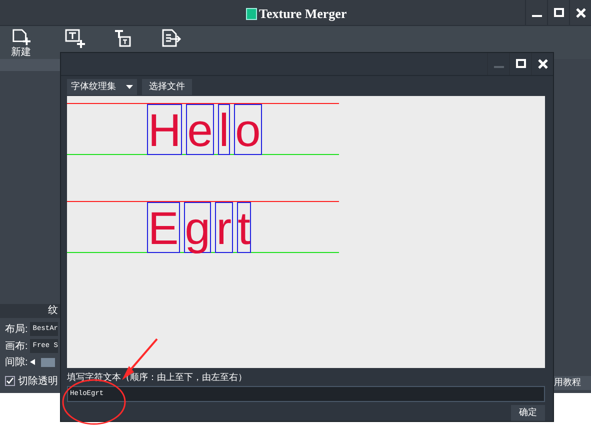 This screenshot has width=591, height=430. I want to click on glyph: E, so click(163, 227).